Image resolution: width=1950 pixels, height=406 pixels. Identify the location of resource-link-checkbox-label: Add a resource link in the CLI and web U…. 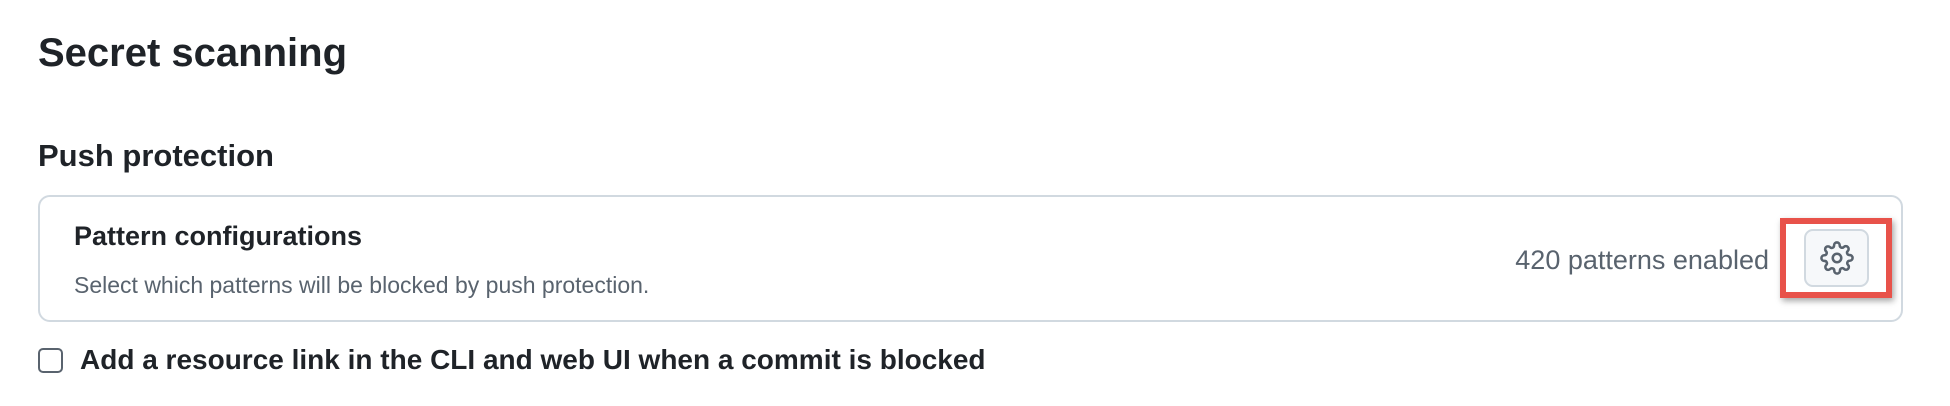
(533, 360).